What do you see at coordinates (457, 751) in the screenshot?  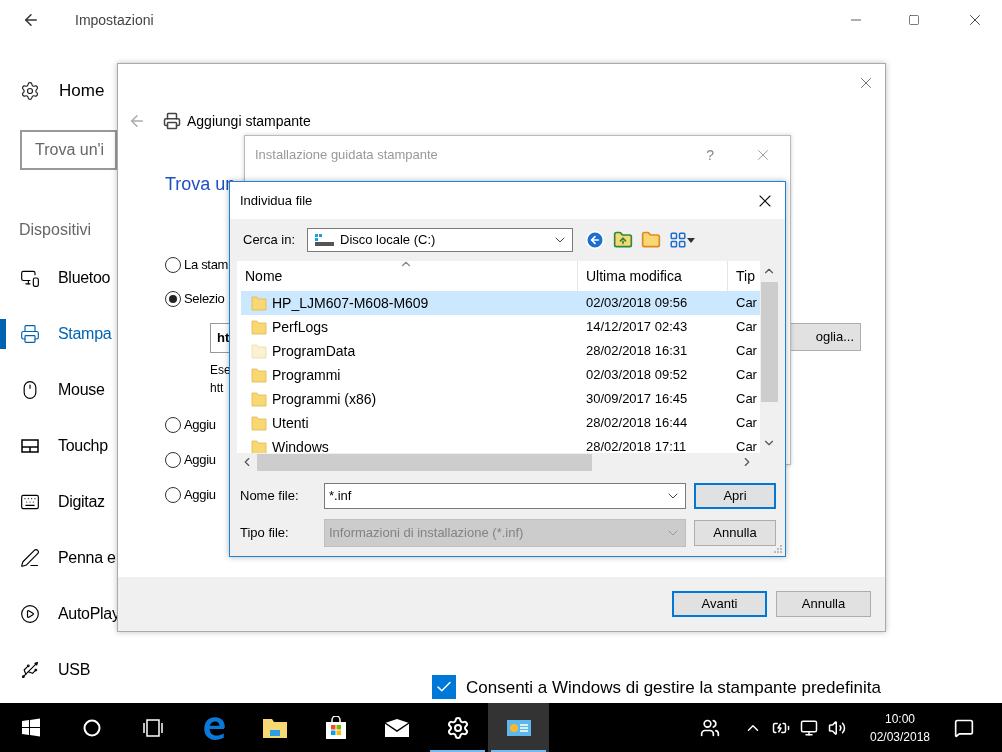 I see `running-indicator` at bounding box center [457, 751].